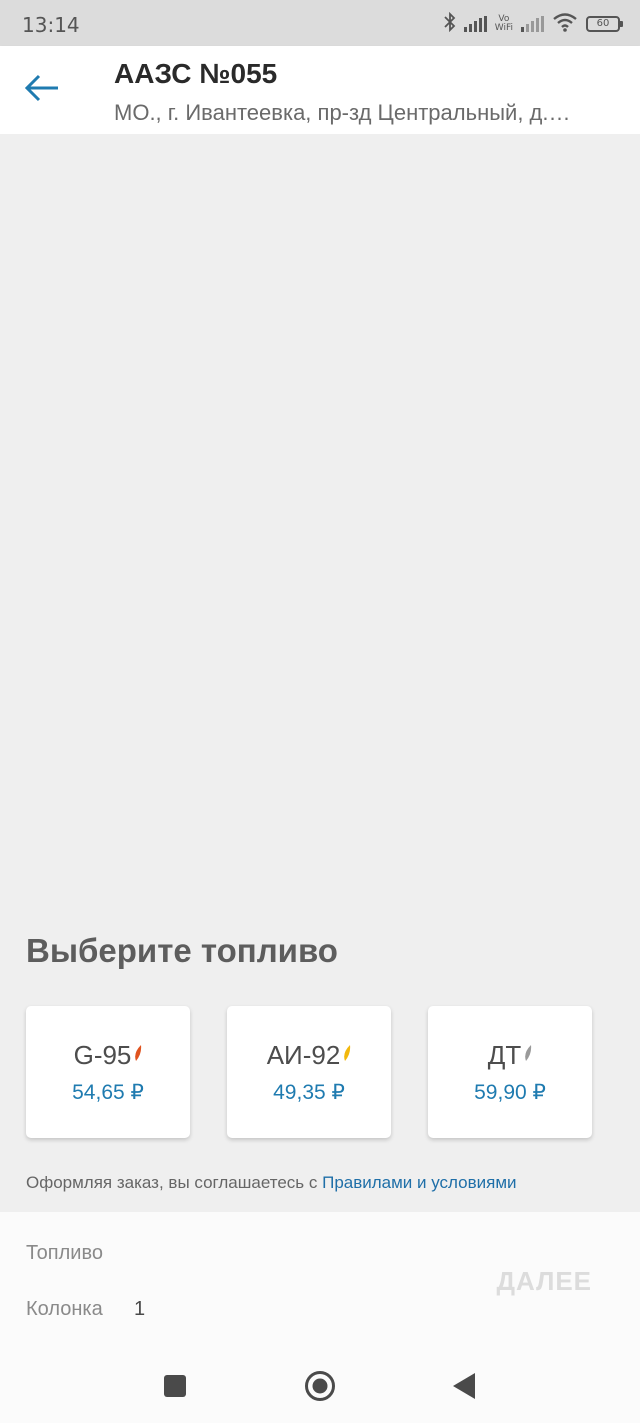  I want to click on back-button, so click(42, 90).